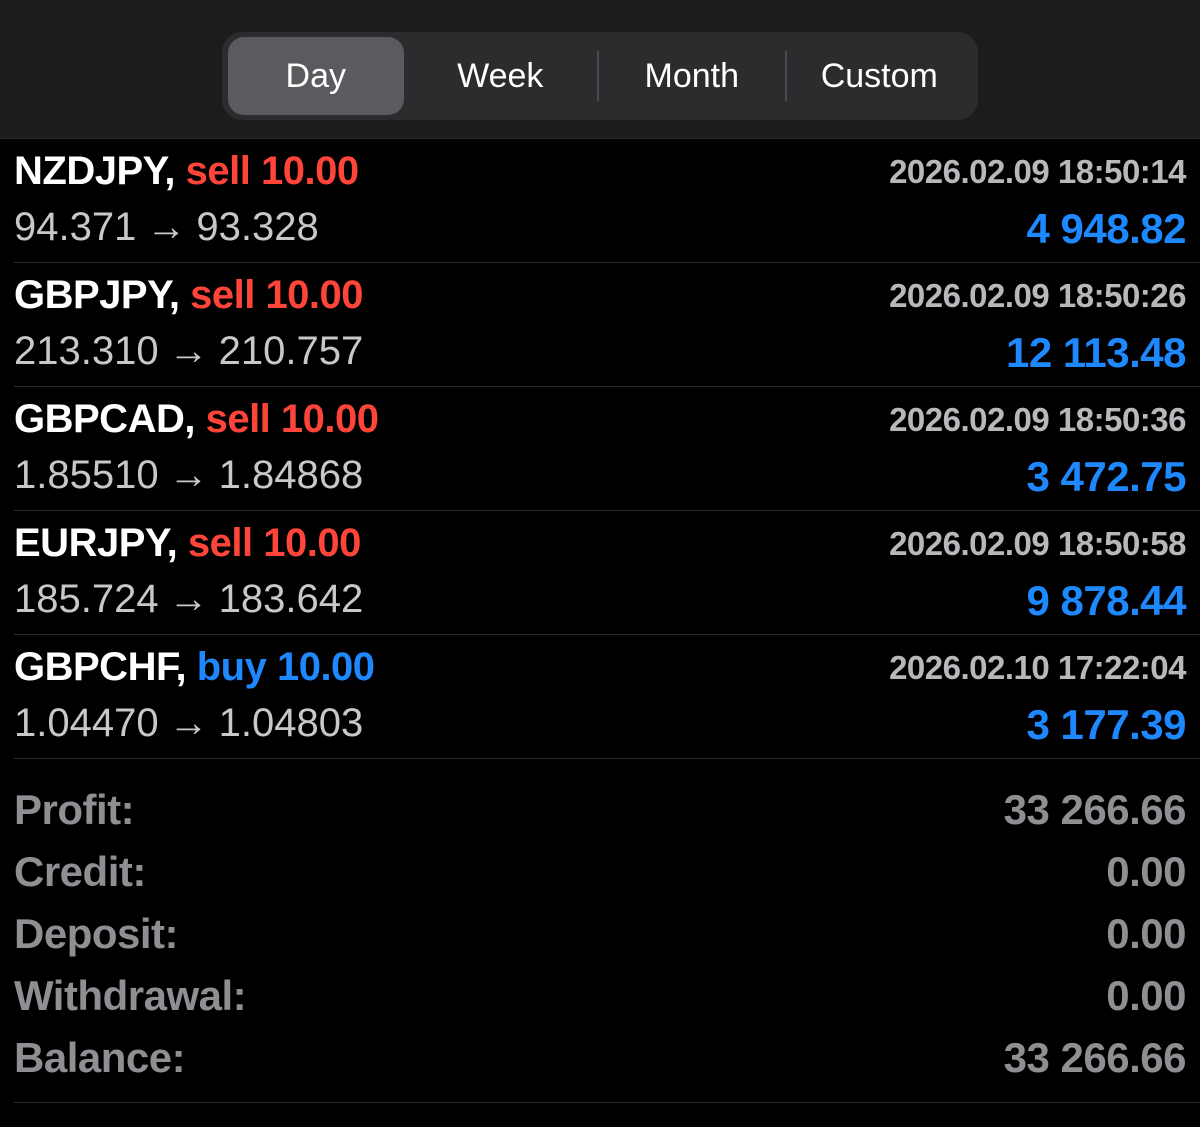  I want to click on deal-symbol: GBPJPY,, so click(97, 295).